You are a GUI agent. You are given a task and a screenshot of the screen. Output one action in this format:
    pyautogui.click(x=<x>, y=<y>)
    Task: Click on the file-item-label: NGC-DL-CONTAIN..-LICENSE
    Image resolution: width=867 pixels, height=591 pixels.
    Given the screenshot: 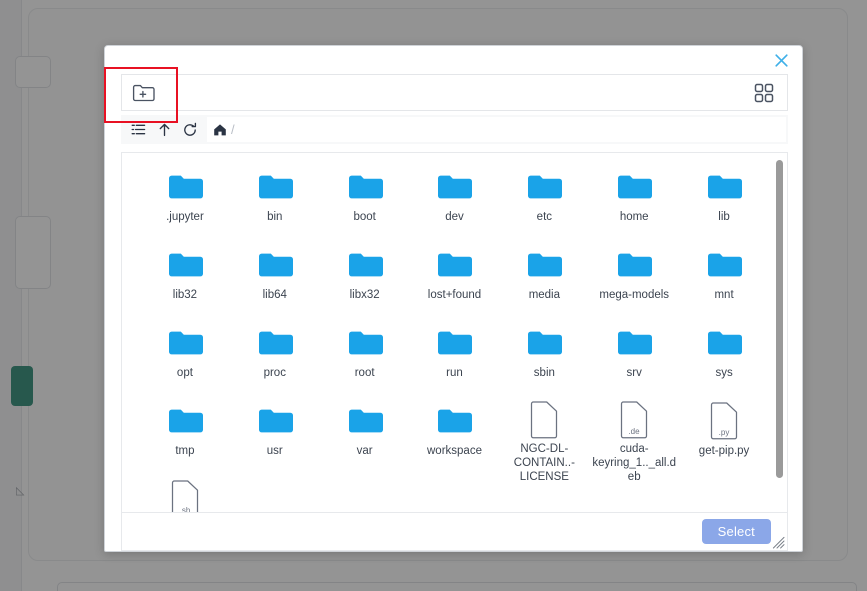 What is the action you would take?
    pyautogui.click(x=544, y=463)
    